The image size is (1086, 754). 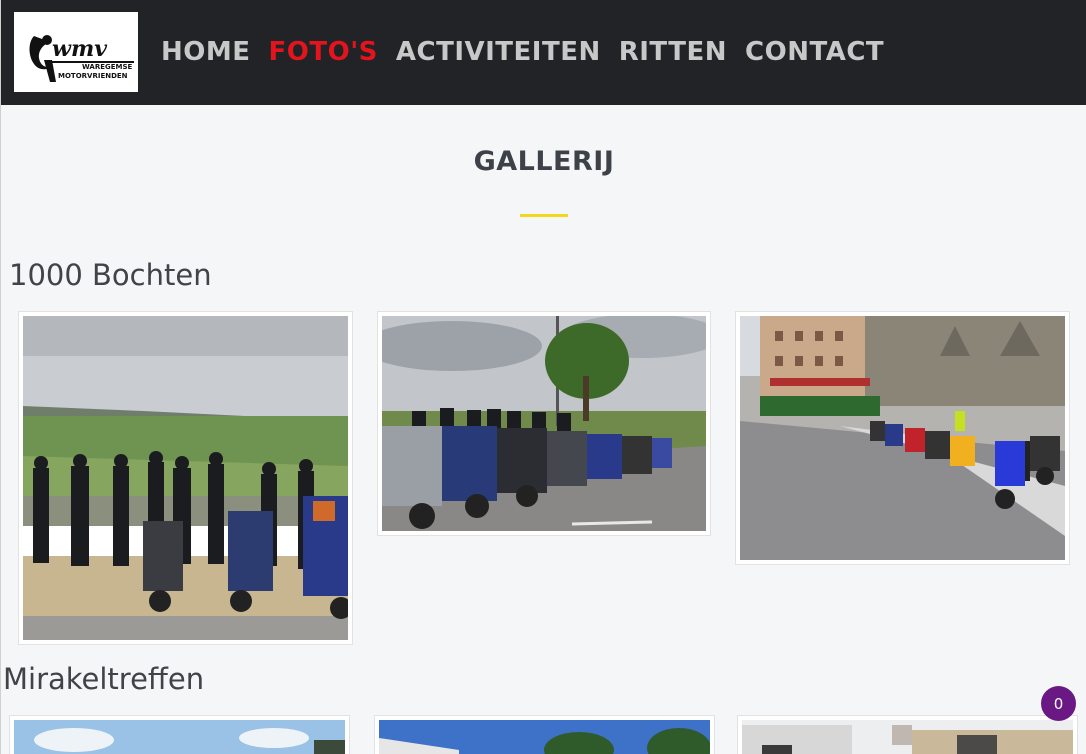 I want to click on notification-badge: 0, so click(x=1058, y=703).